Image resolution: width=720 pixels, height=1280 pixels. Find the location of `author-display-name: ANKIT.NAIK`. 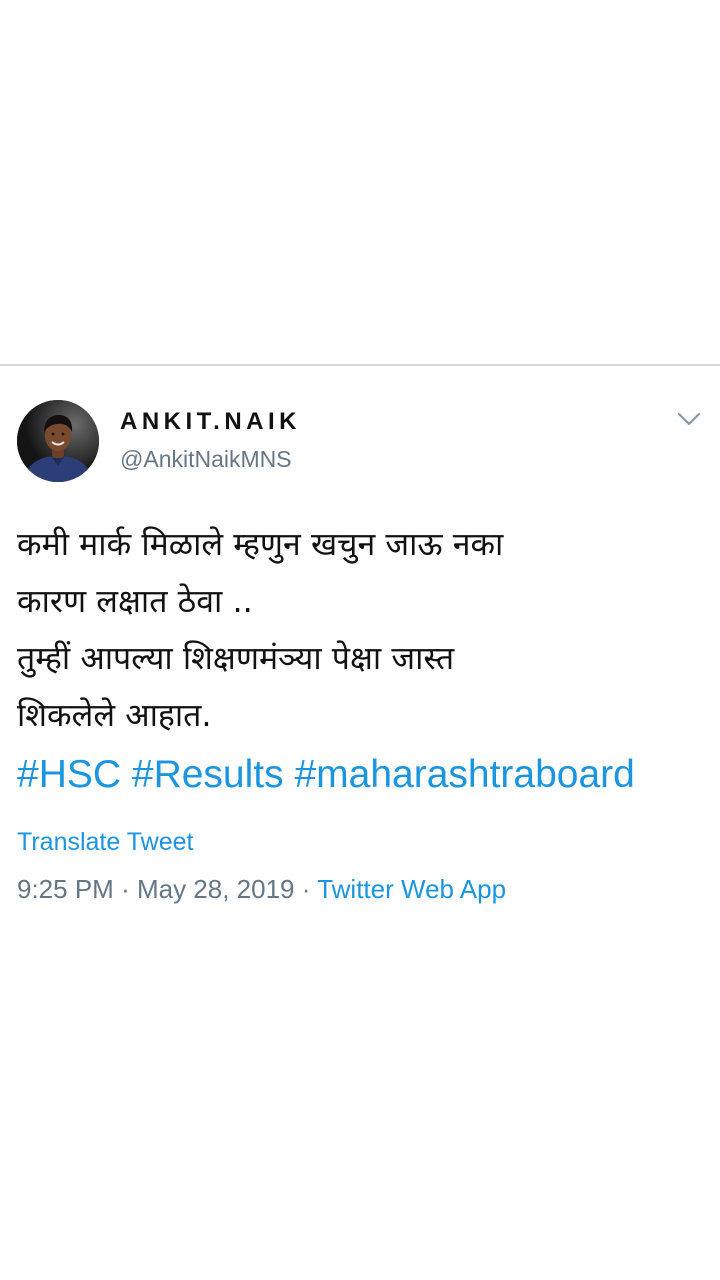

author-display-name: ANKIT.NAIK is located at coordinates (210, 422).